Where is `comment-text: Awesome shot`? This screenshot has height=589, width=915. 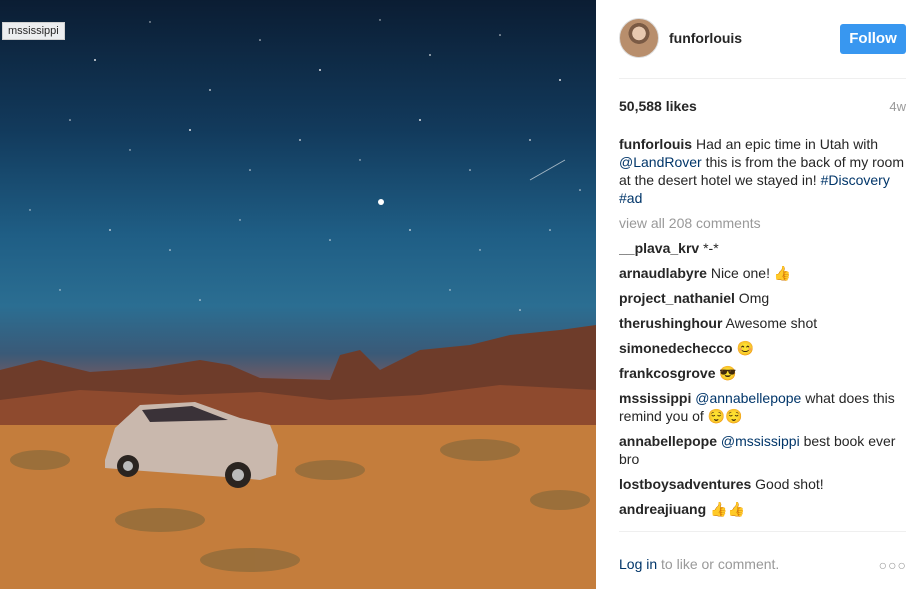
comment-text: Awesome shot is located at coordinates (770, 323).